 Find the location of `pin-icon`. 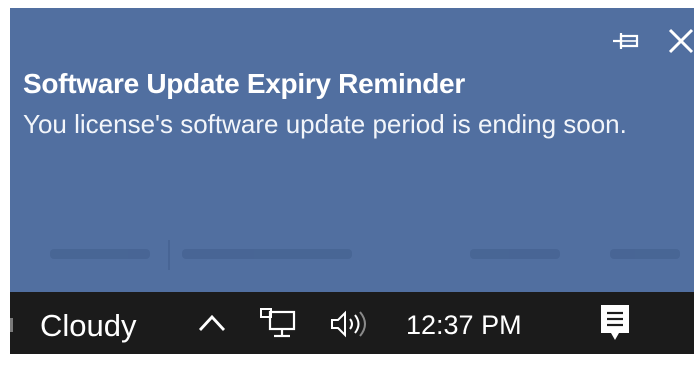

pin-icon is located at coordinates (626, 41).